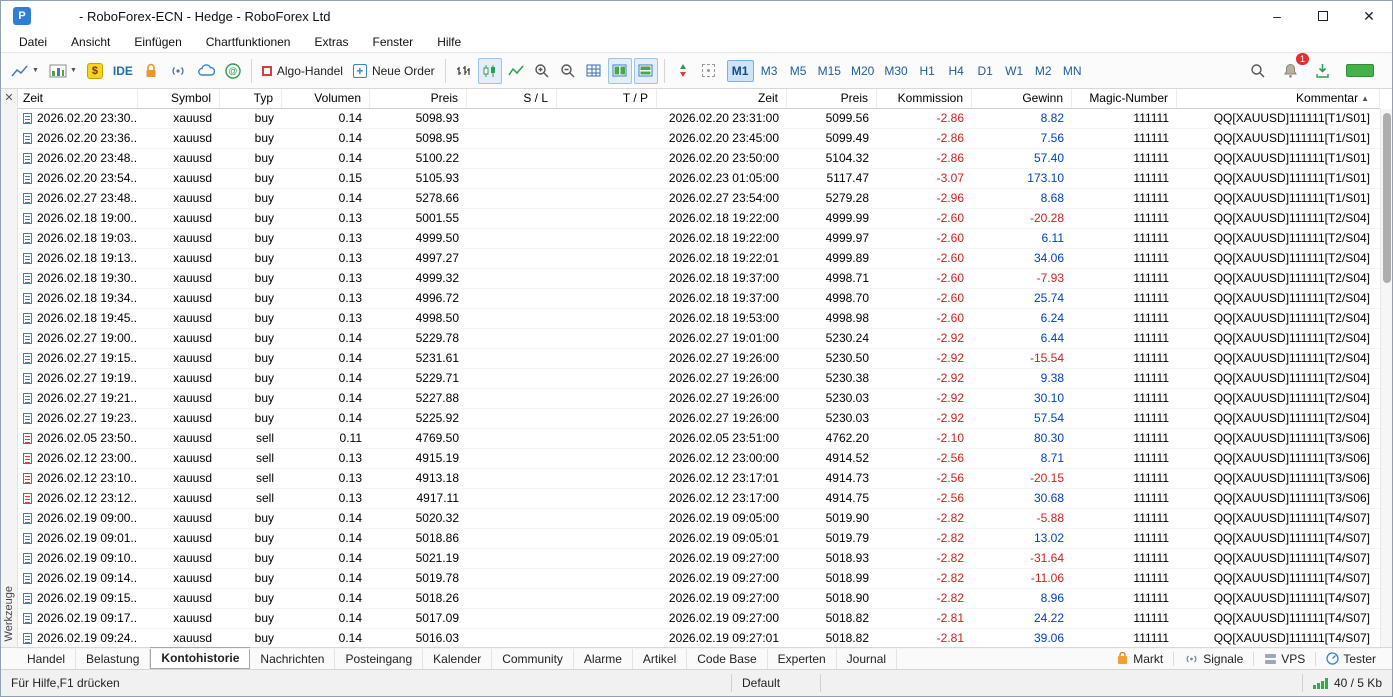 The height and width of the screenshot is (697, 1393). I want to click on header-profit: Gewinn, so click(1022, 98).